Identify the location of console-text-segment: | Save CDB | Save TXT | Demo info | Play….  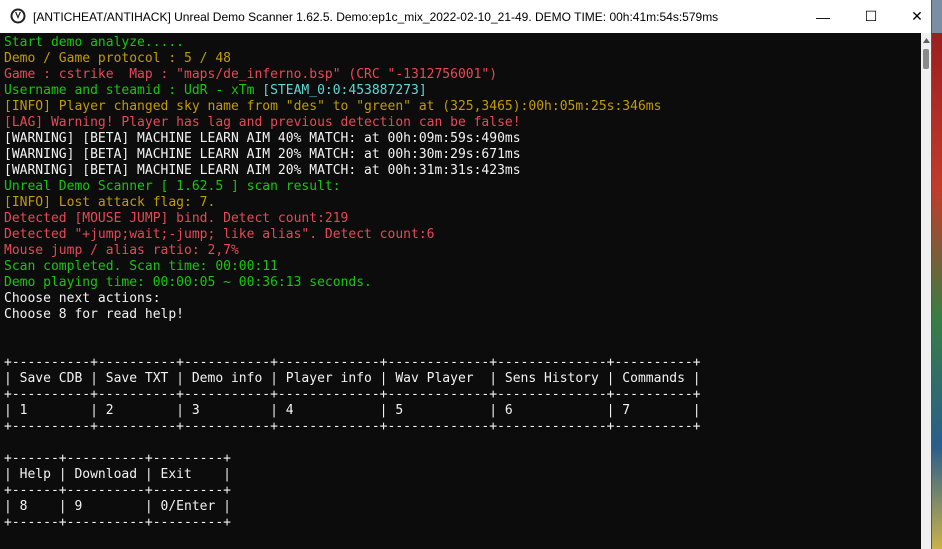
(352, 378).